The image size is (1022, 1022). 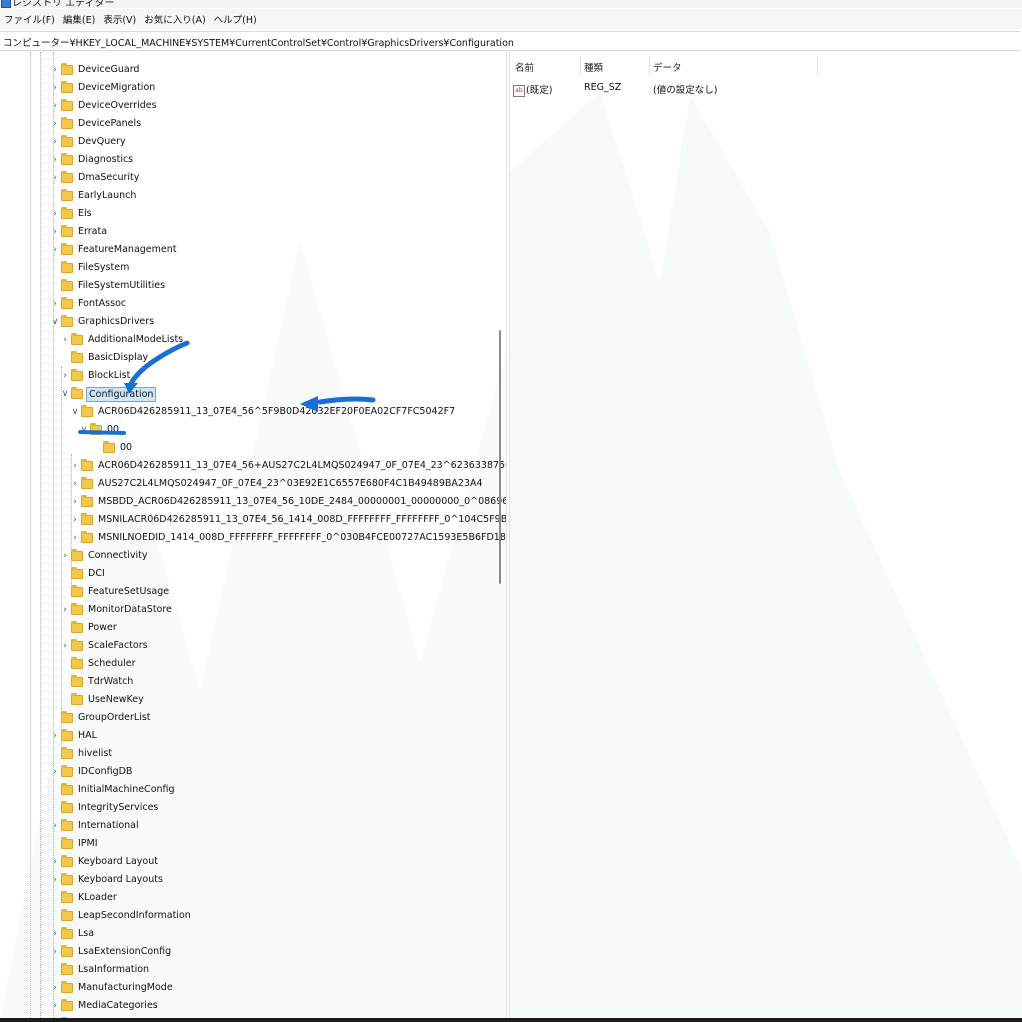 I want to click on menu-view: 表示(V), so click(x=119, y=19).